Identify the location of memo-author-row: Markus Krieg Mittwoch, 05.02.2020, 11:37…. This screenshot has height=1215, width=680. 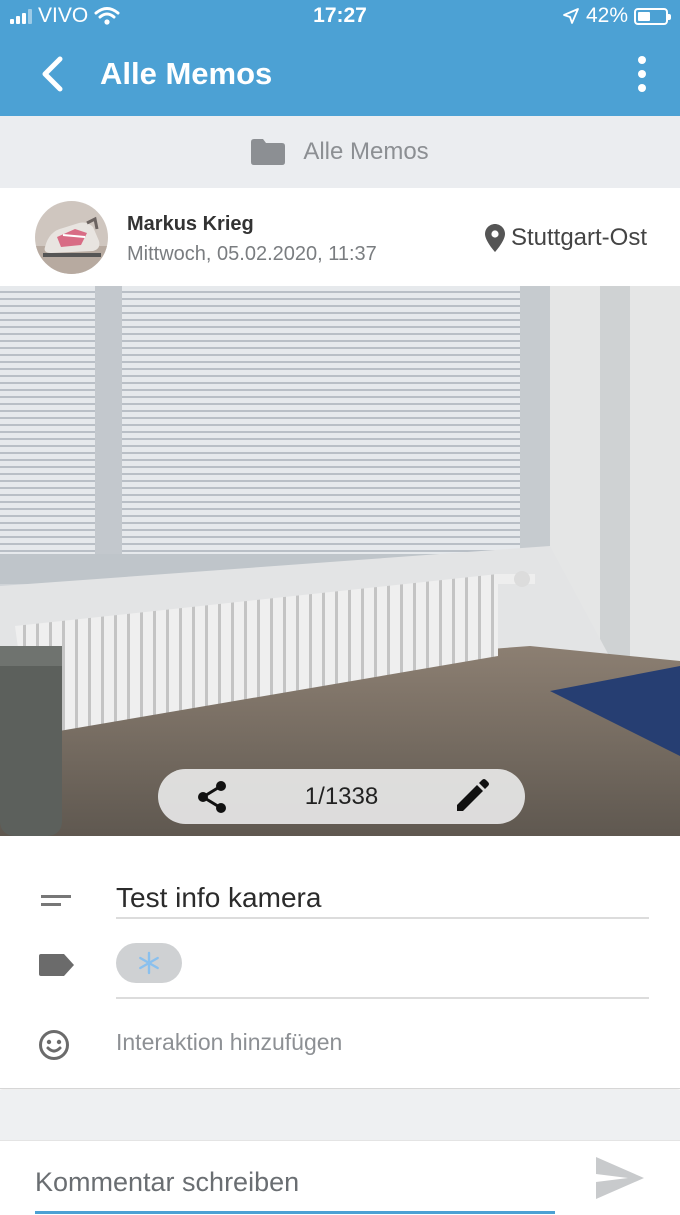
(340, 237).